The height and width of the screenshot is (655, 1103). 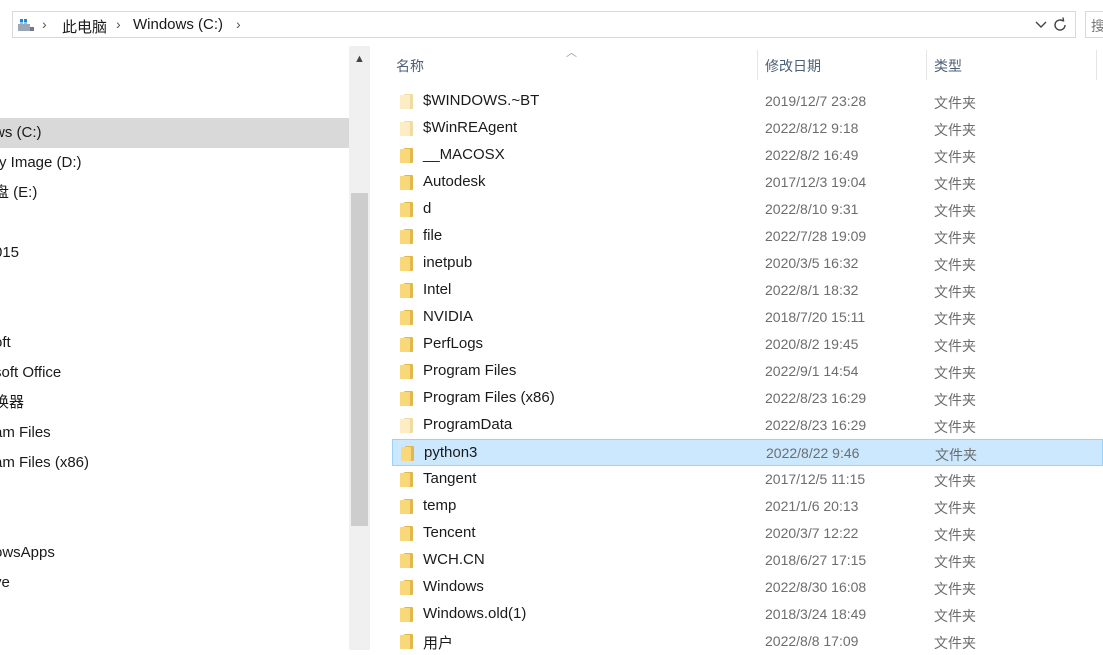 What do you see at coordinates (359, 359) in the screenshot?
I see `nav-scrollbar-thumb` at bounding box center [359, 359].